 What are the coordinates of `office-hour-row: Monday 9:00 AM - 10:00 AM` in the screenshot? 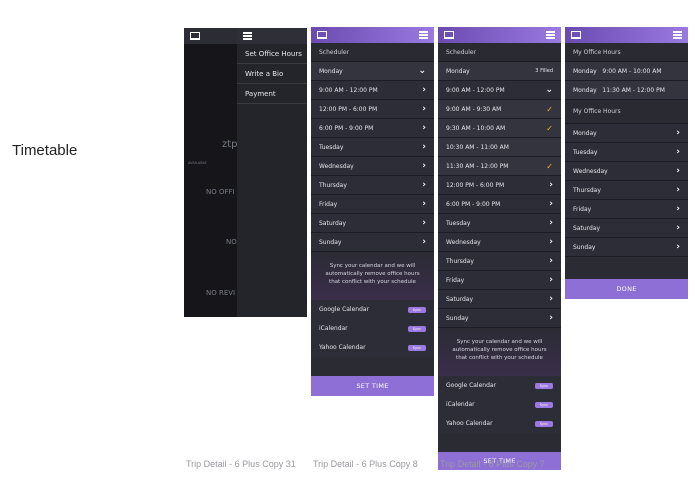 It's located at (626, 71).